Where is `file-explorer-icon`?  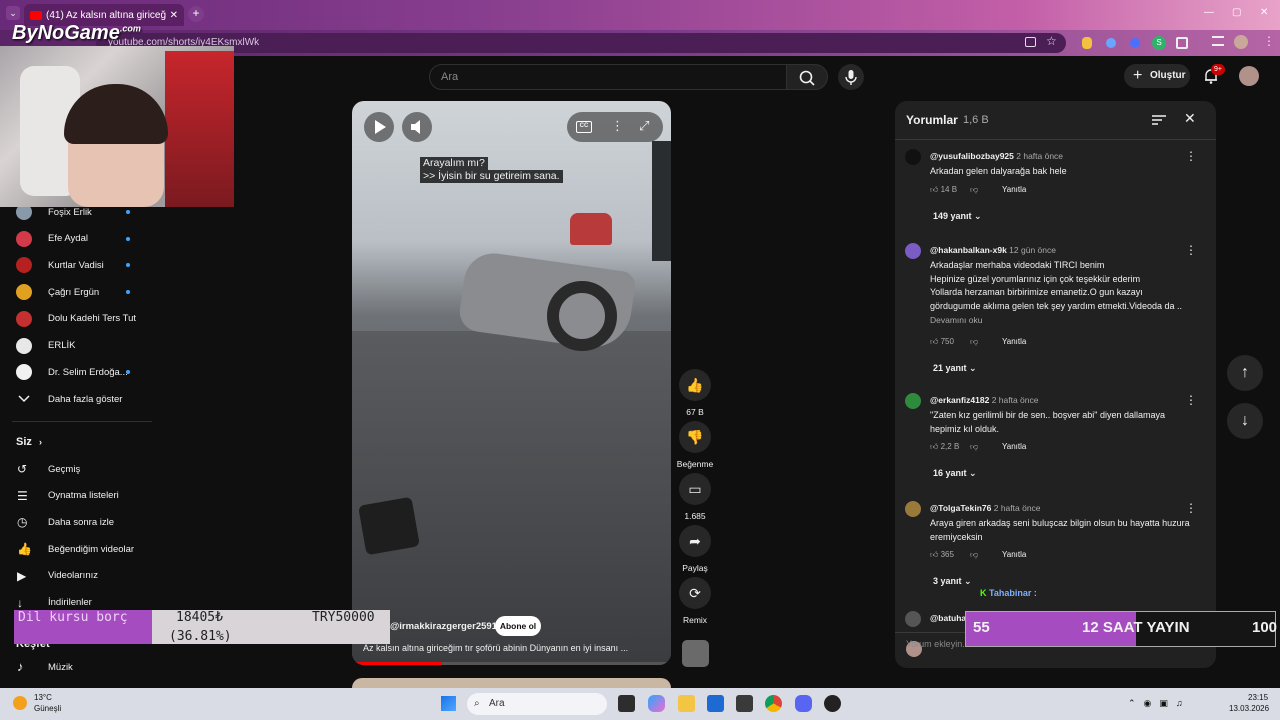 file-explorer-icon is located at coordinates (686, 703).